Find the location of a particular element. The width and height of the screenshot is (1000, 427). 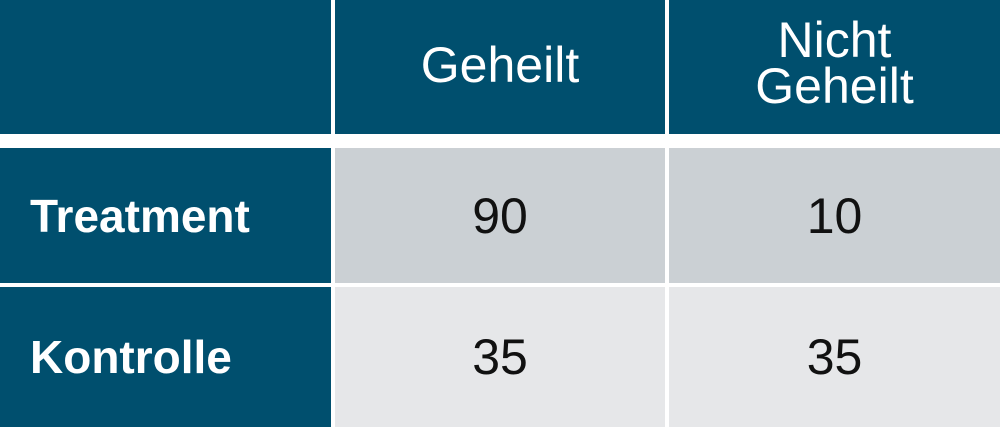

column-header-geheilt: Geheilt is located at coordinates (500, 67).